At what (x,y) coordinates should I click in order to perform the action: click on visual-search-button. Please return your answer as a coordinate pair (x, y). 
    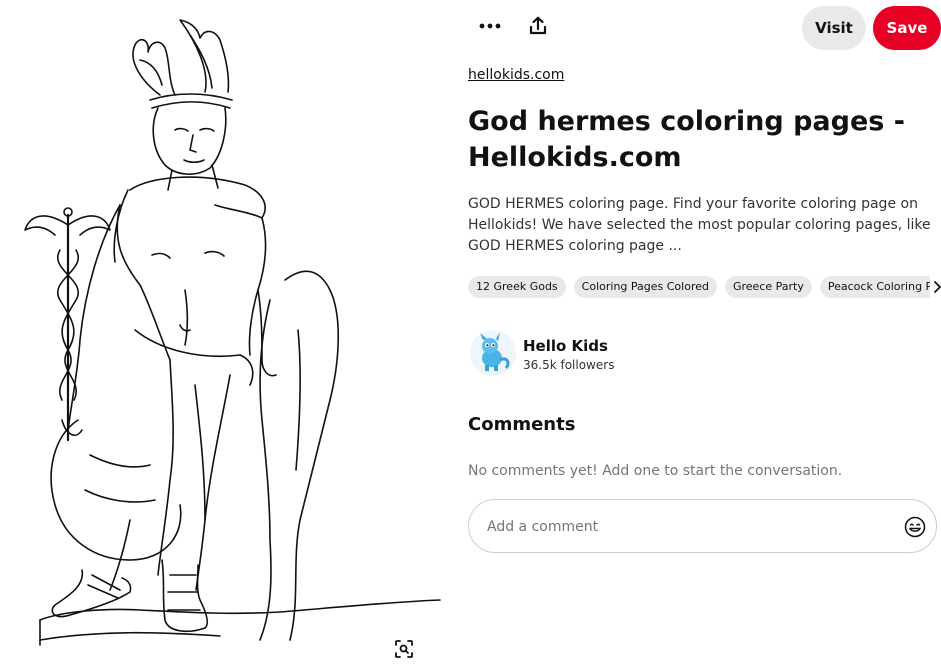
    Looking at the image, I should click on (404, 649).